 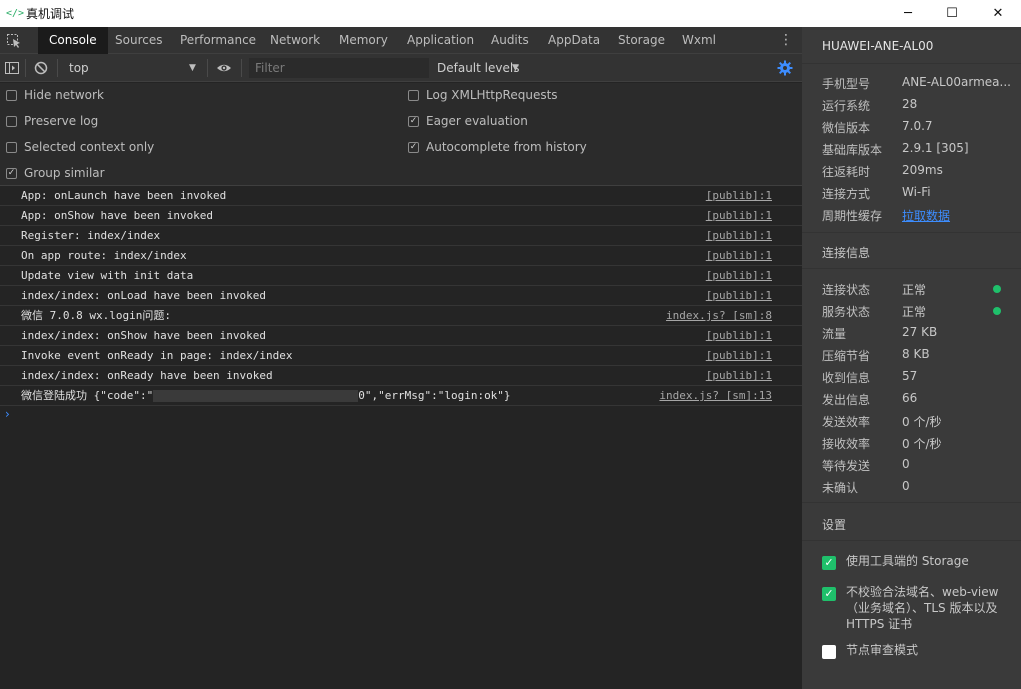 What do you see at coordinates (295, 40) in the screenshot?
I see `tab-network: Network` at bounding box center [295, 40].